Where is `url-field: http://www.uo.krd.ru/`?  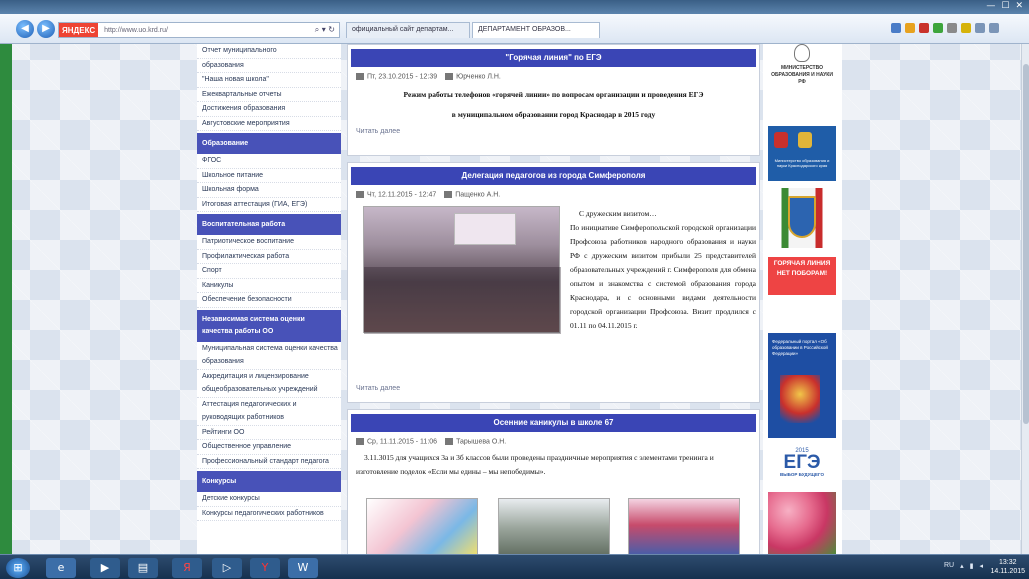
url-field: http://www.uo.krd.ru/ is located at coordinates (206, 30).